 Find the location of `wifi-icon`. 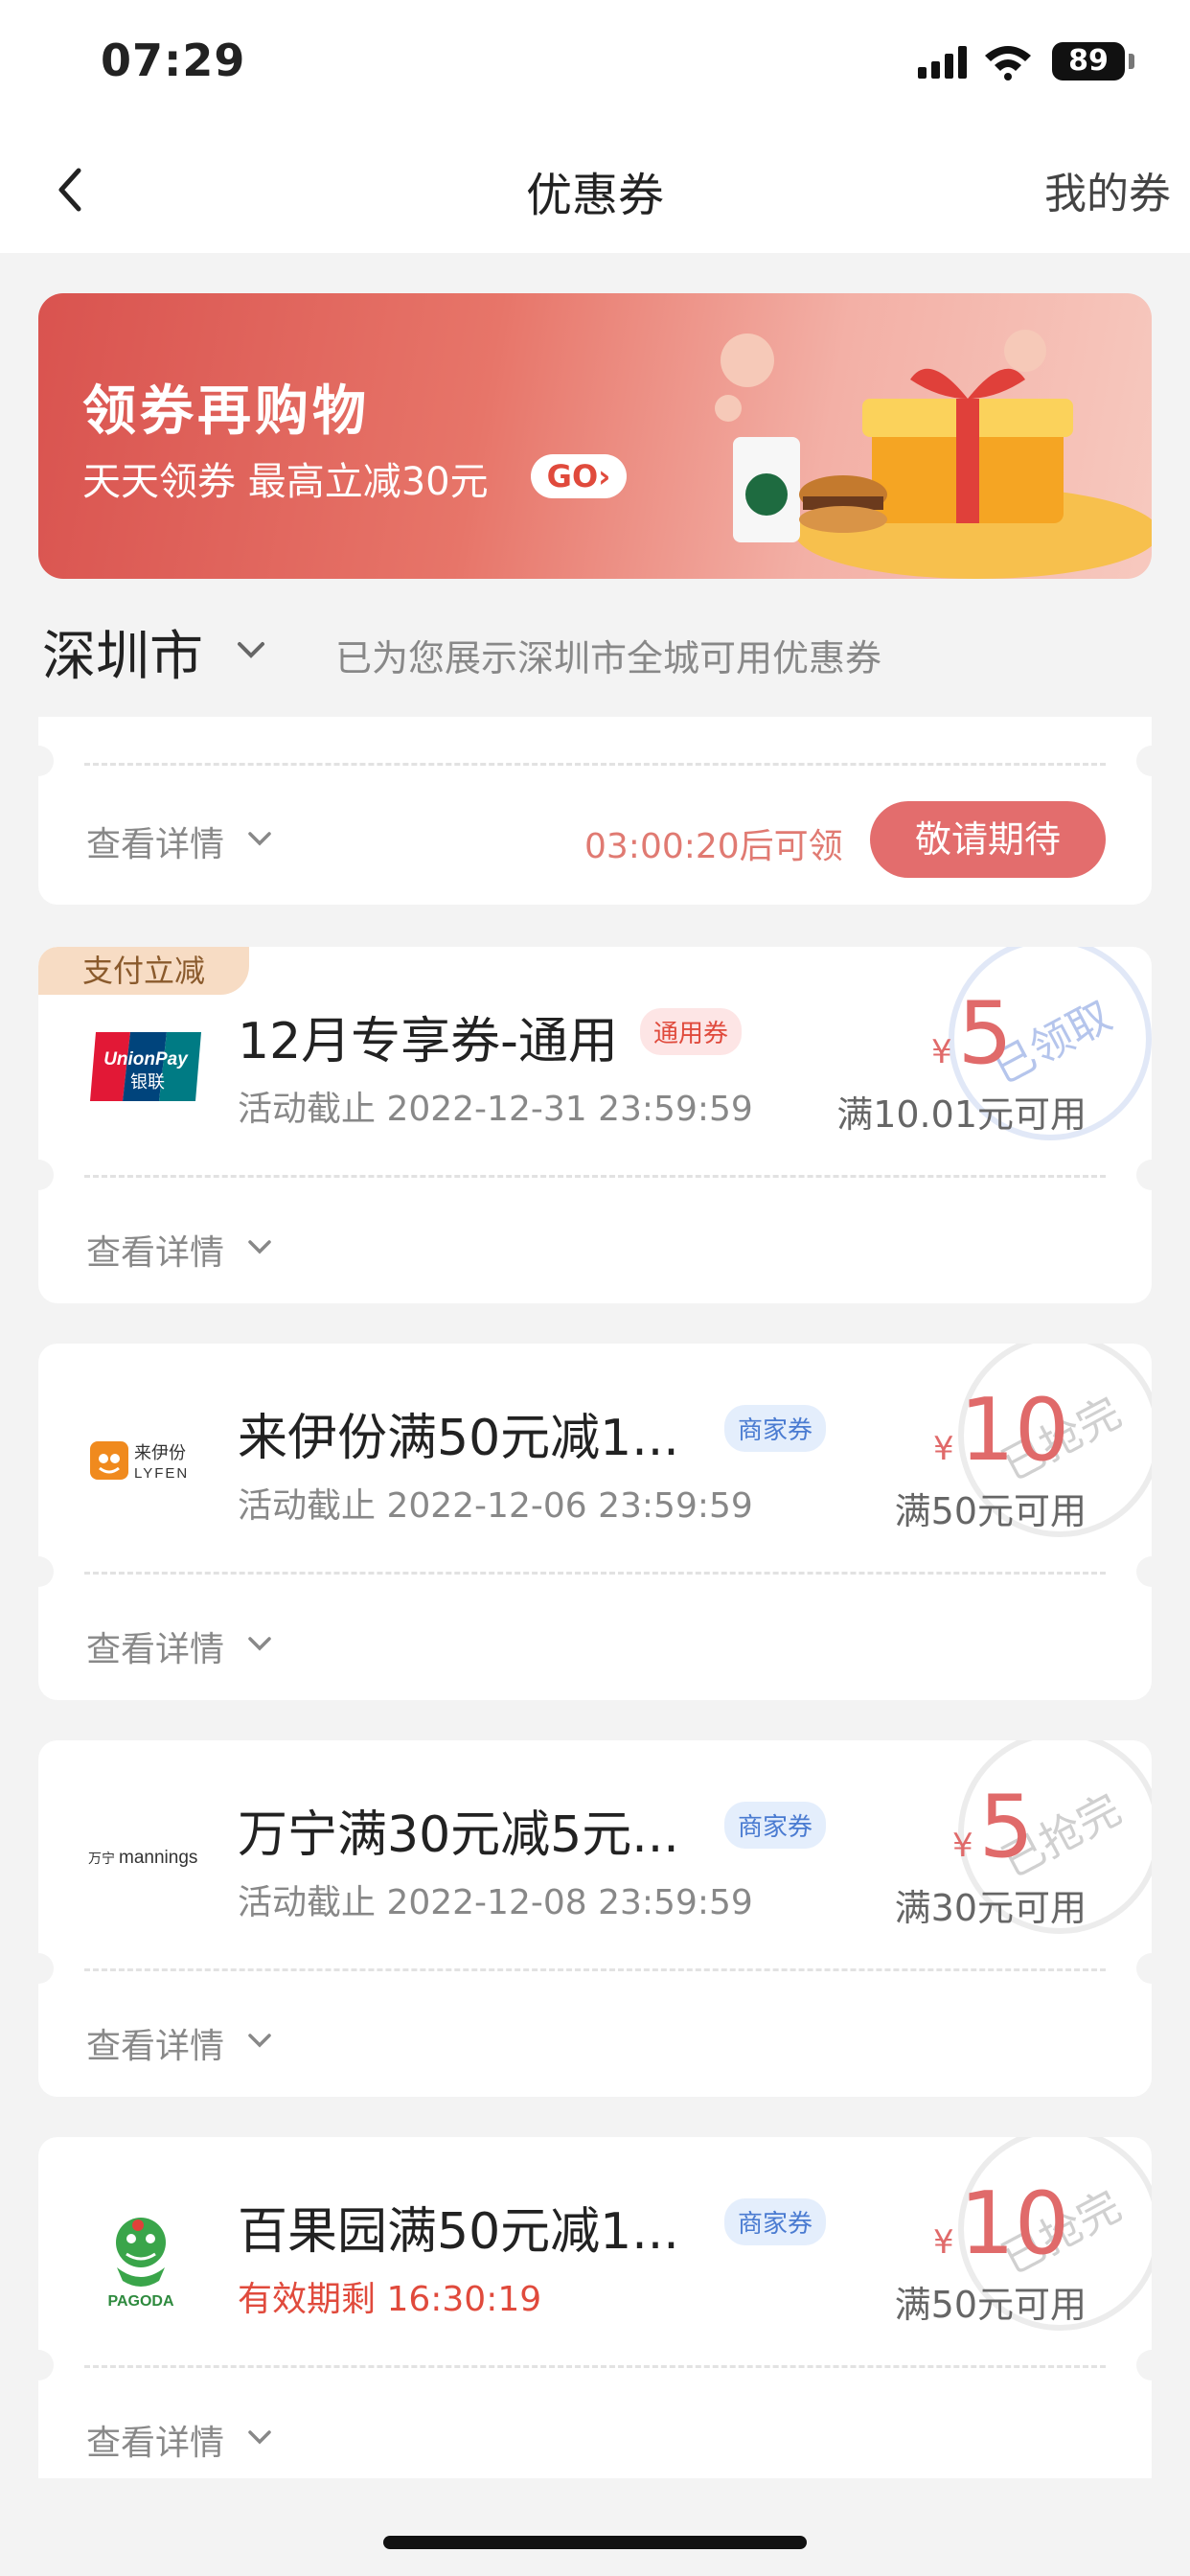

wifi-icon is located at coordinates (1008, 63).